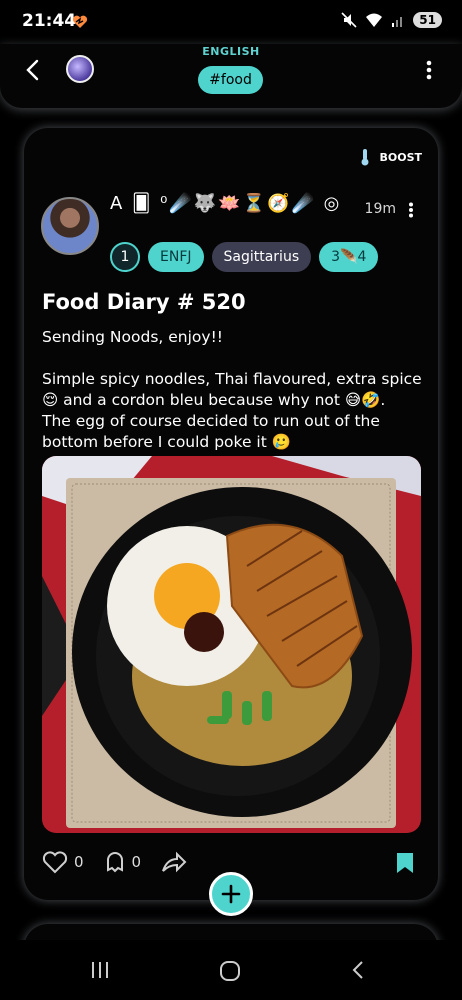  What do you see at coordinates (374, 20) in the screenshot?
I see `wifi-icon` at bounding box center [374, 20].